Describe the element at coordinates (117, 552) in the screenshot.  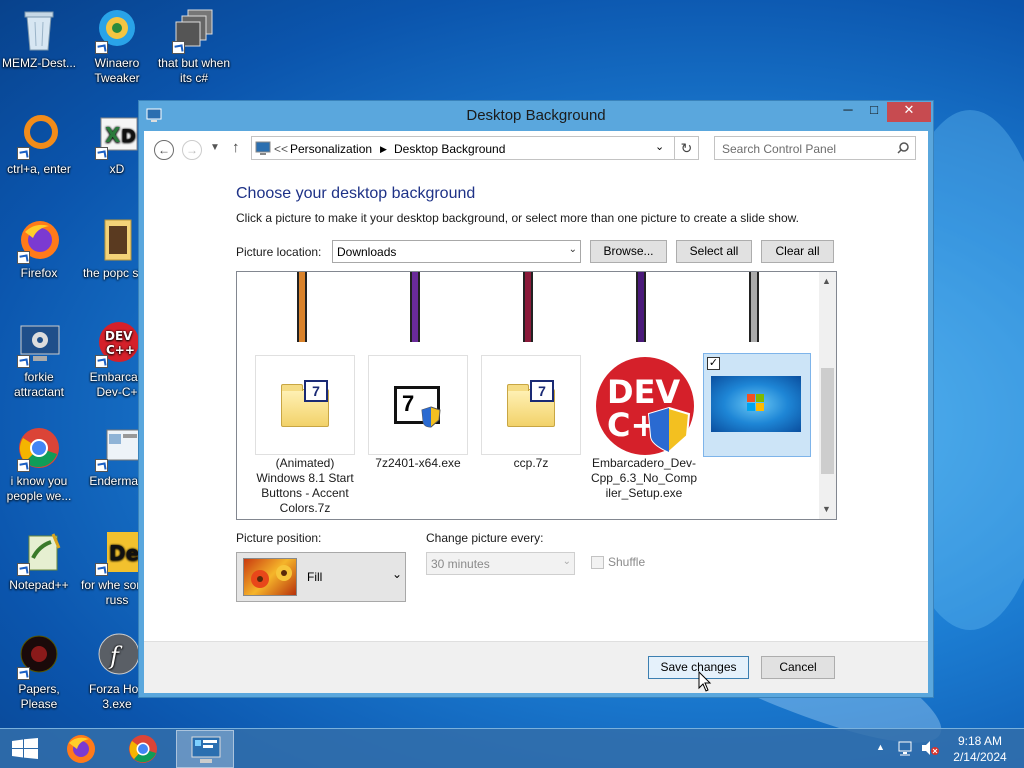
I see `fde-icon: De` at that location.